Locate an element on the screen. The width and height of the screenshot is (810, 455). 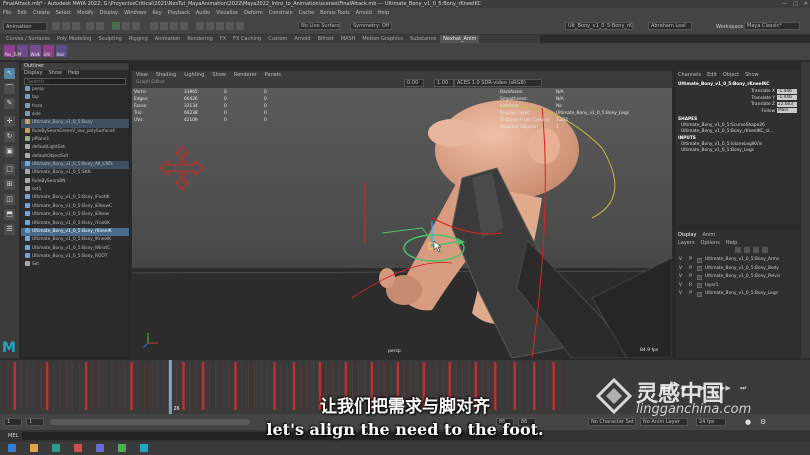
outliner-item: Ultimate_Bony_v1_0_5:Bony is located at coordinates (75, 123).